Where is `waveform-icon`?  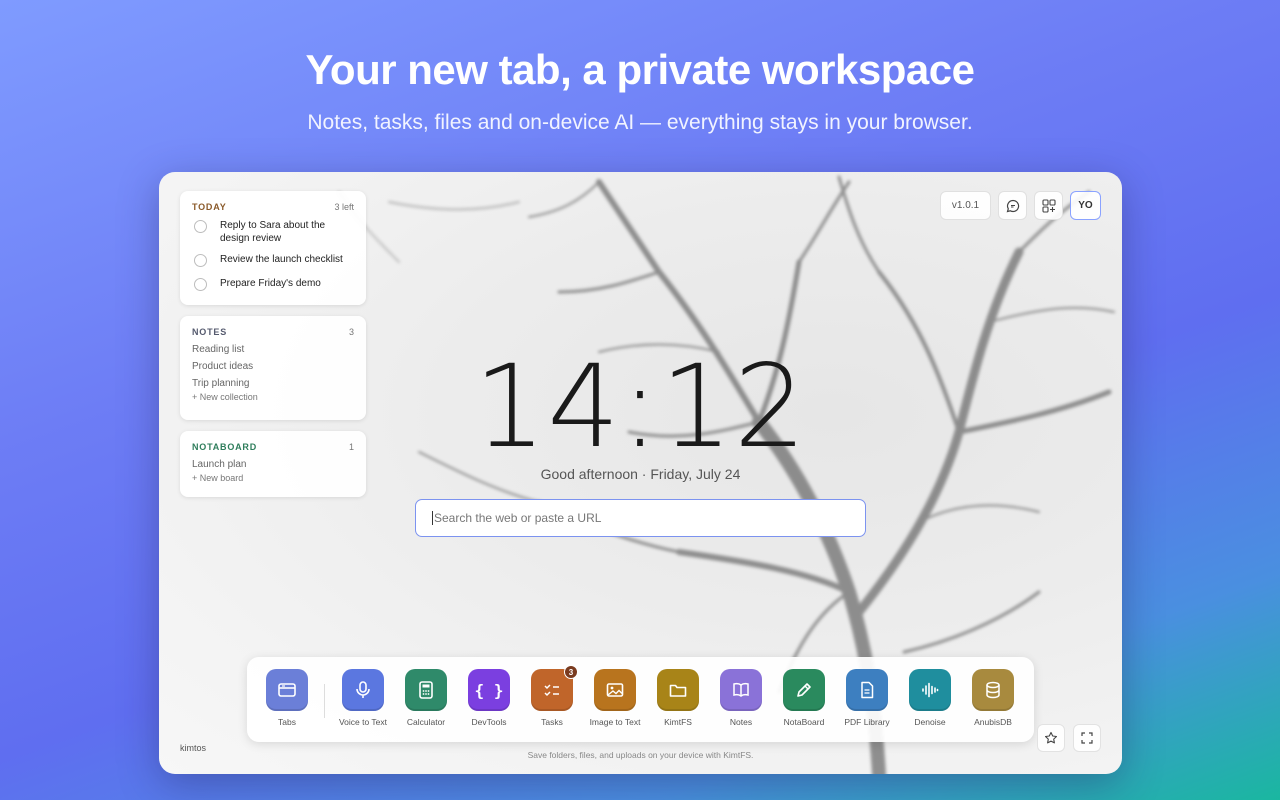
waveform-icon is located at coordinates (930, 690).